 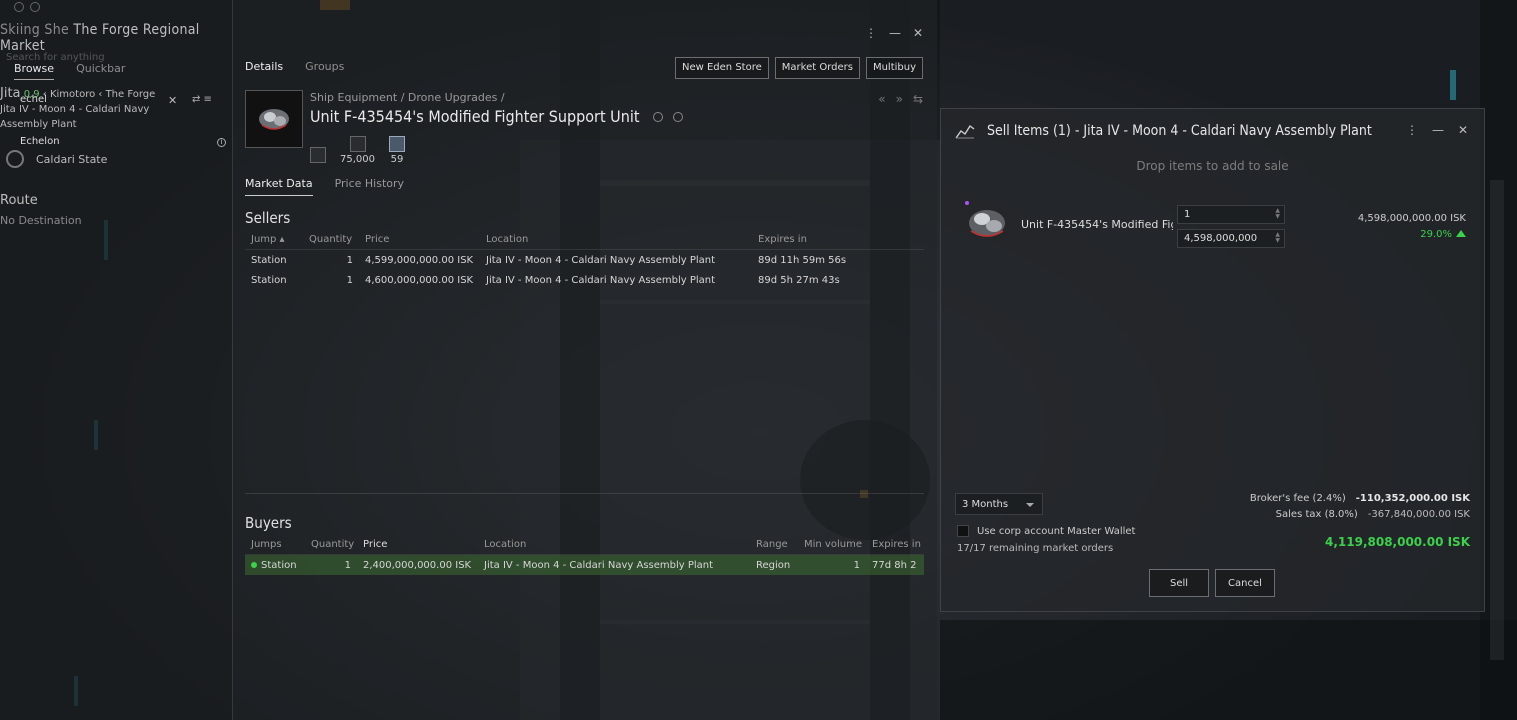 What do you see at coordinates (268, 218) in the screenshot?
I see `sellers-heading: Sellers` at bounding box center [268, 218].